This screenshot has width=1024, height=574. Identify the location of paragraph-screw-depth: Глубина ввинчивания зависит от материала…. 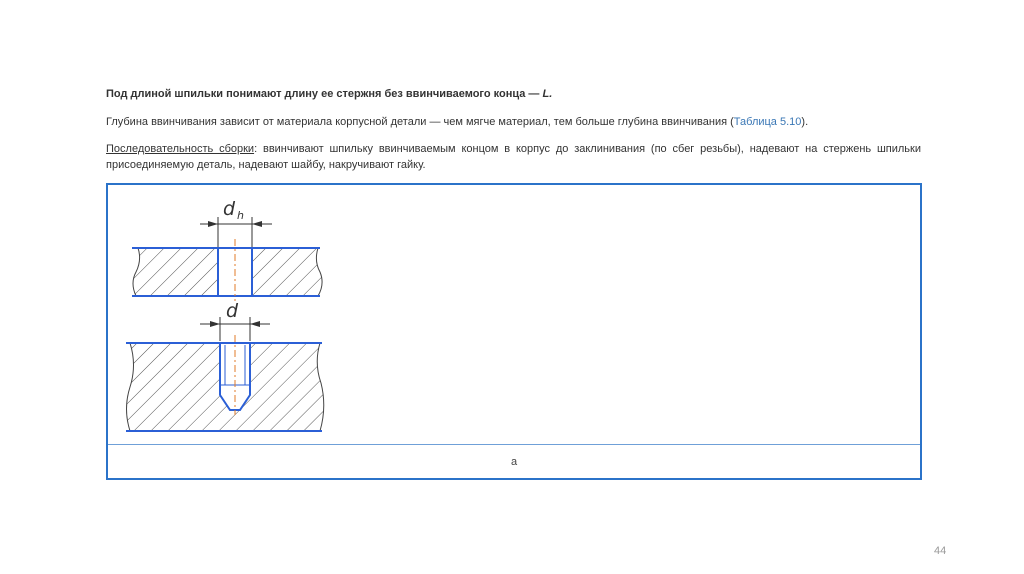
(513, 122).